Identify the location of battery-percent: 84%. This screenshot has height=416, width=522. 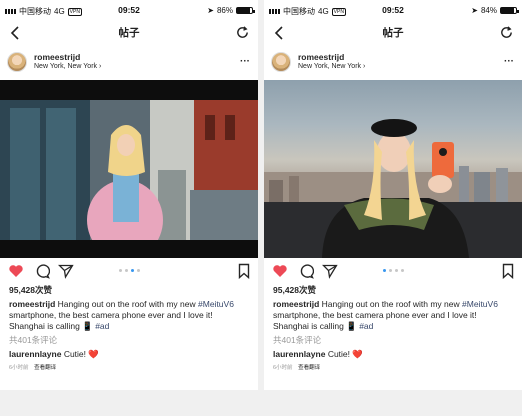
(488, 10).